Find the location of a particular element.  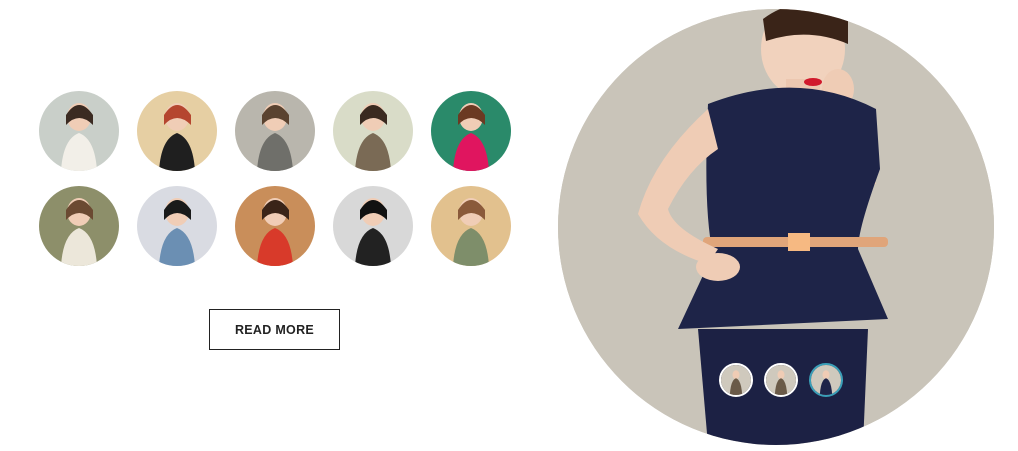

slider-dots is located at coordinates (781, 380).